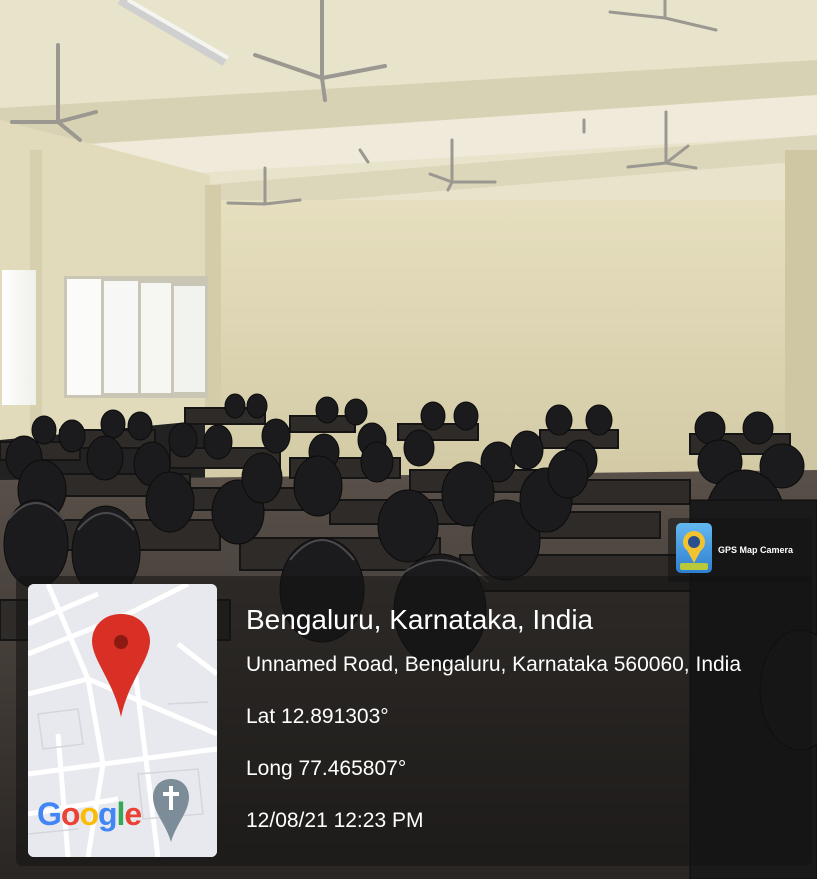 This screenshot has height=879, width=817. Describe the element at coordinates (335, 820) in the screenshot. I see `timestamp-text: 12/08/21 12:23 PM` at that location.